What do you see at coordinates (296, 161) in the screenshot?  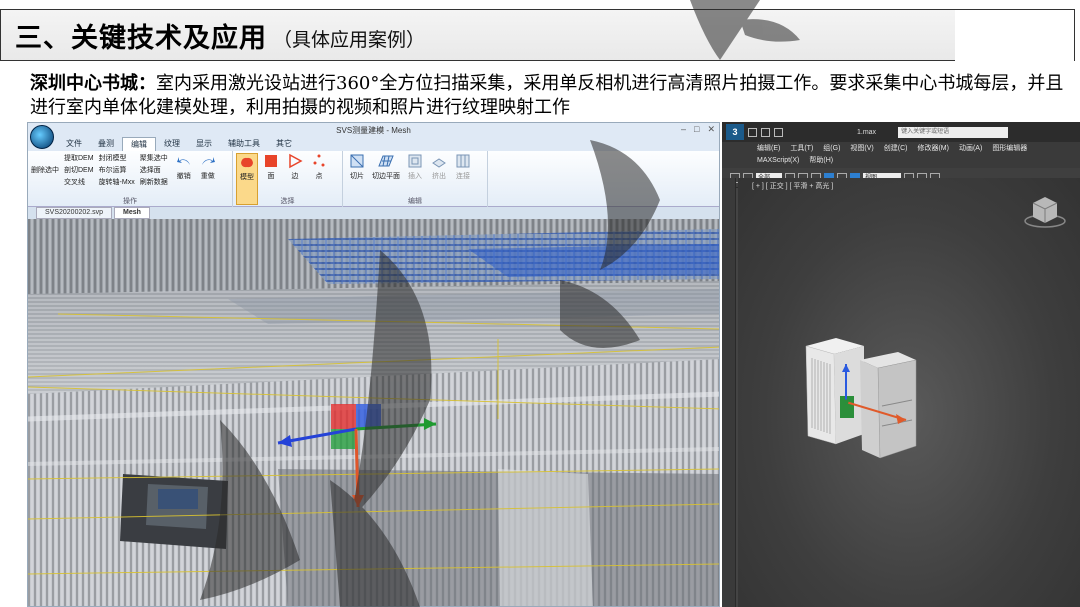 I see `edge-icon` at bounding box center [296, 161].